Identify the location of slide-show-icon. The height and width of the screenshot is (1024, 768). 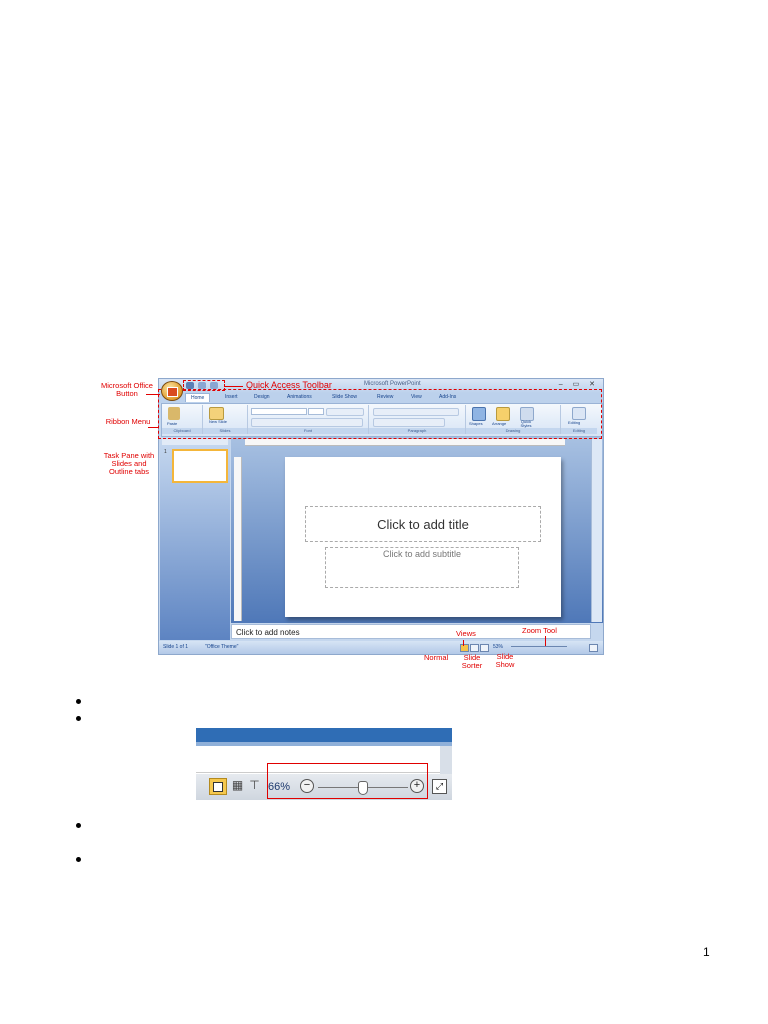
(484, 648).